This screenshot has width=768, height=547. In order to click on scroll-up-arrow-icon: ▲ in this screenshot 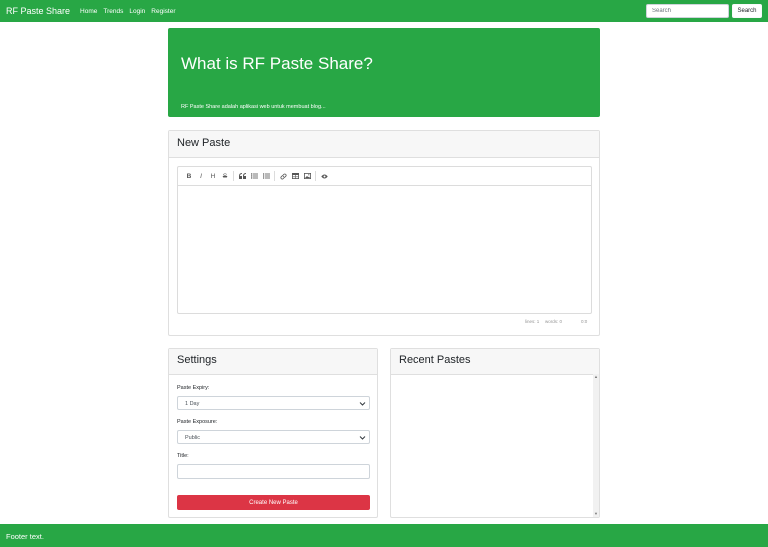, I will do `click(596, 377)`.